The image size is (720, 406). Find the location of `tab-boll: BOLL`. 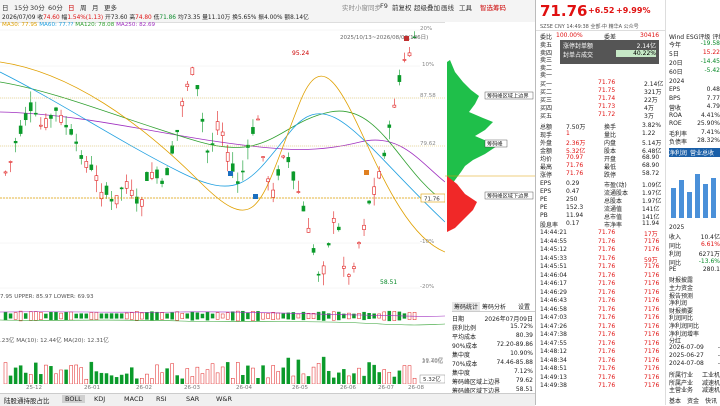

tab-boll: BOLL is located at coordinates (73, 399).